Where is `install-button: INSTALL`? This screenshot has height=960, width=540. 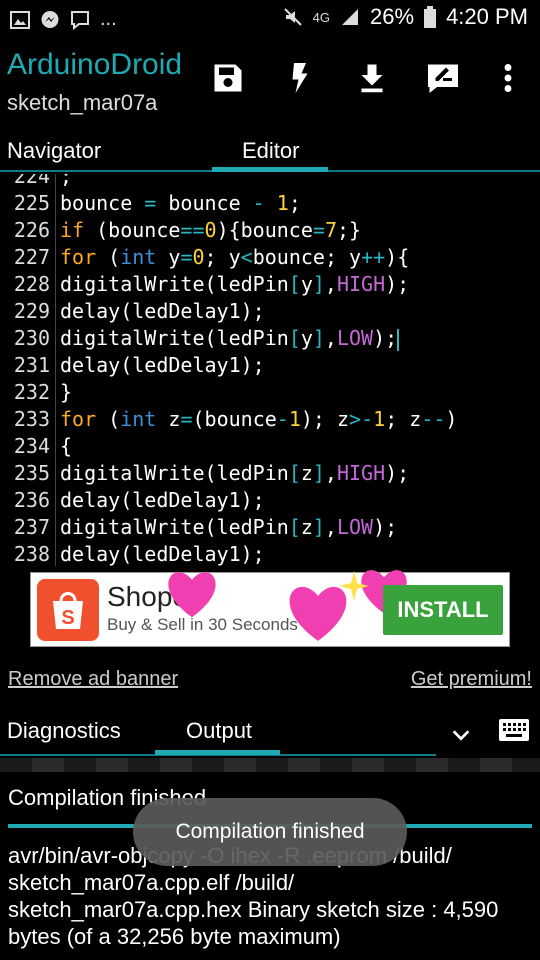
install-button: INSTALL is located at coordinates (443, 610).